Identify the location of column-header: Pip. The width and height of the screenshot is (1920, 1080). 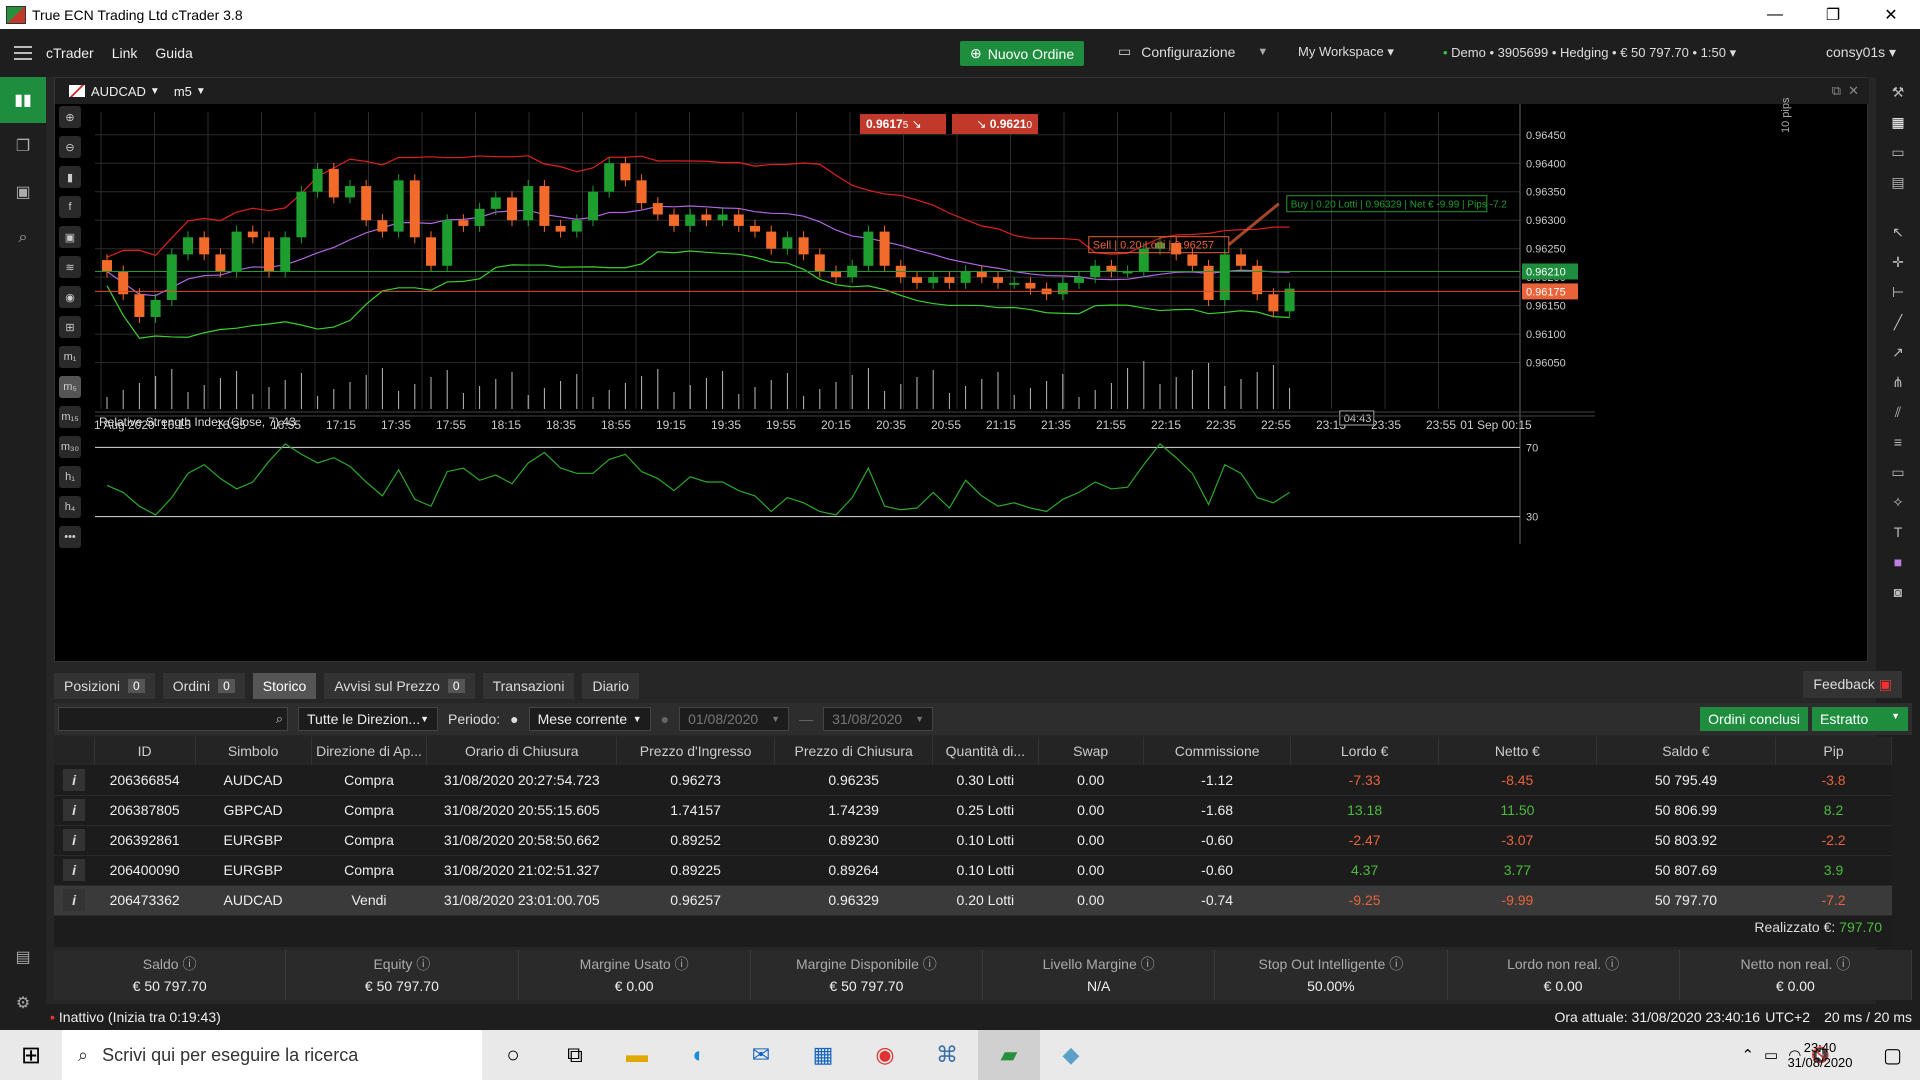
(1833, 751).